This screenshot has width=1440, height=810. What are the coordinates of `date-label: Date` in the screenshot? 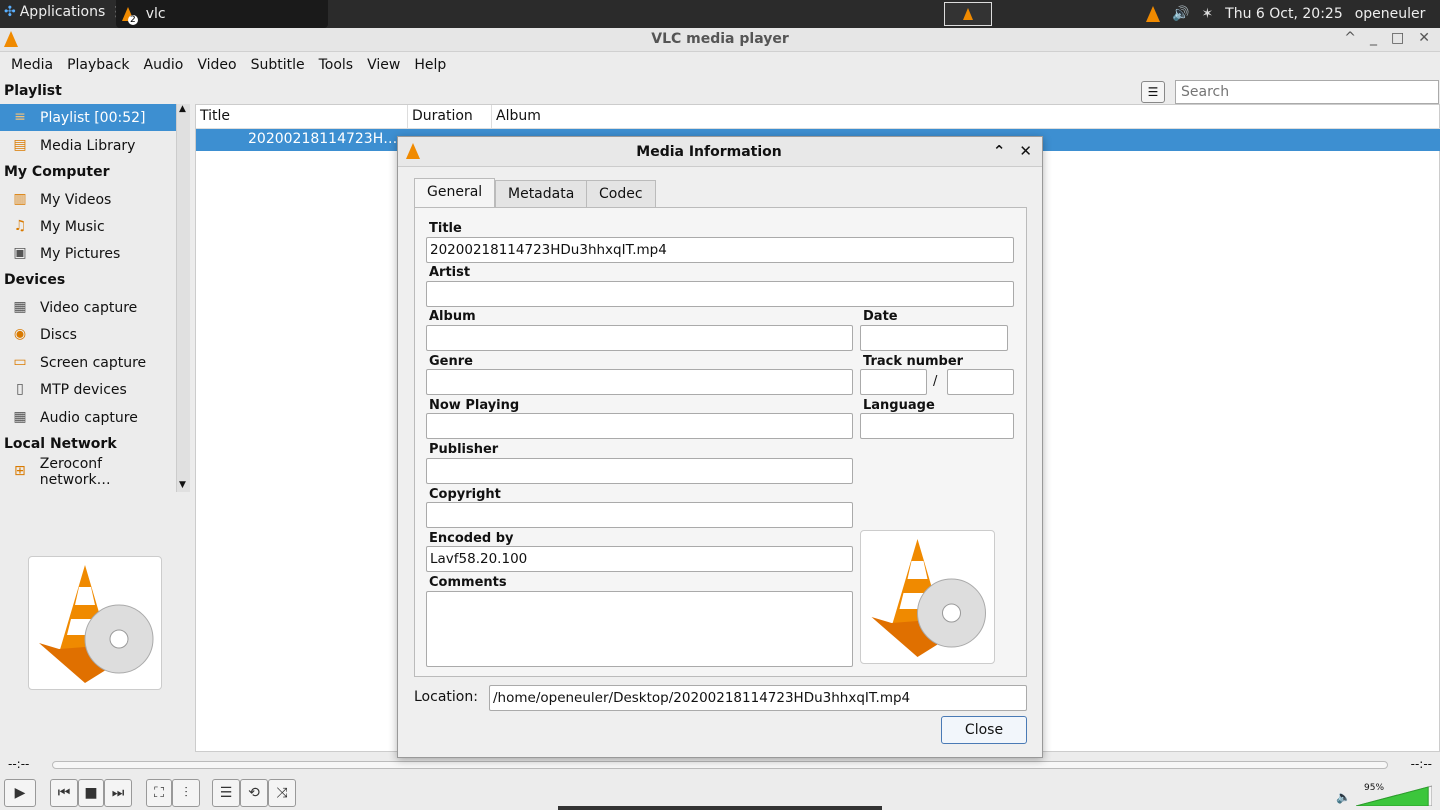 It's located at (880, 316).